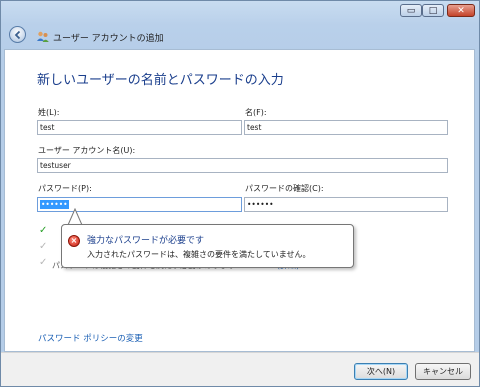  What do you see at coordinates (87, 150) in the screenshot?
I see `account-name-label: ユーザー アカウント名(U):` at bounding box center [87, 150].